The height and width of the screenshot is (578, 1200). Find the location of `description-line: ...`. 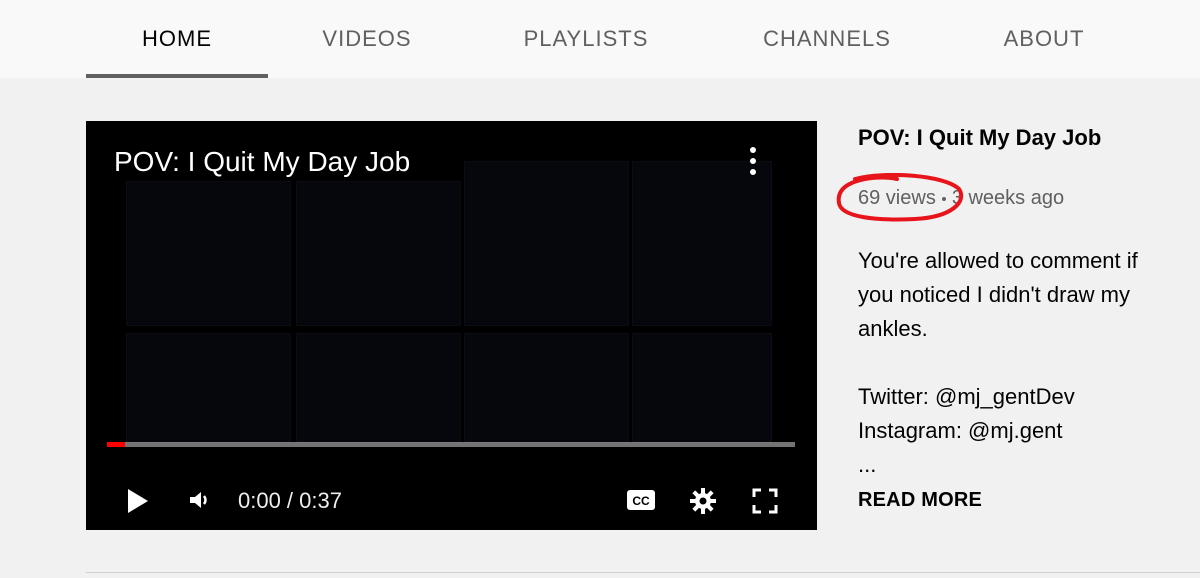

description-line: ... is located at coordinates (867, 464).